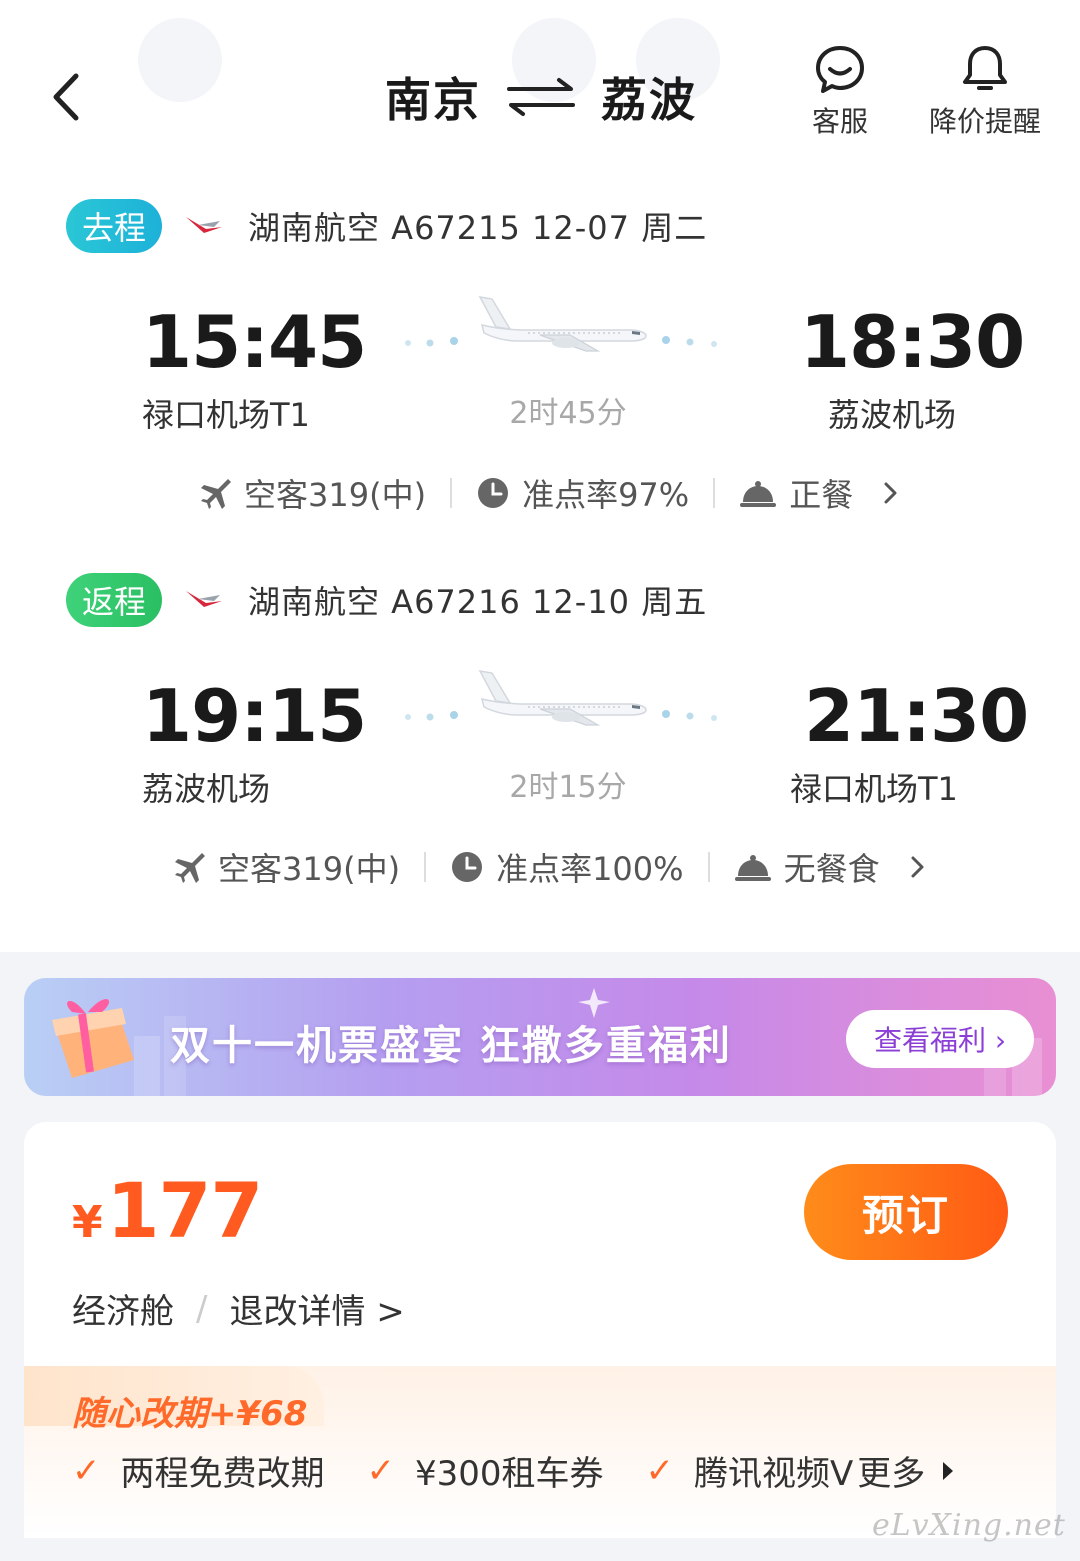 The width and height of the screenshot is (1080, 1561). Describe the element at coordinates (180, 60) in the screenshot. I see `decor-bubble` at that location.